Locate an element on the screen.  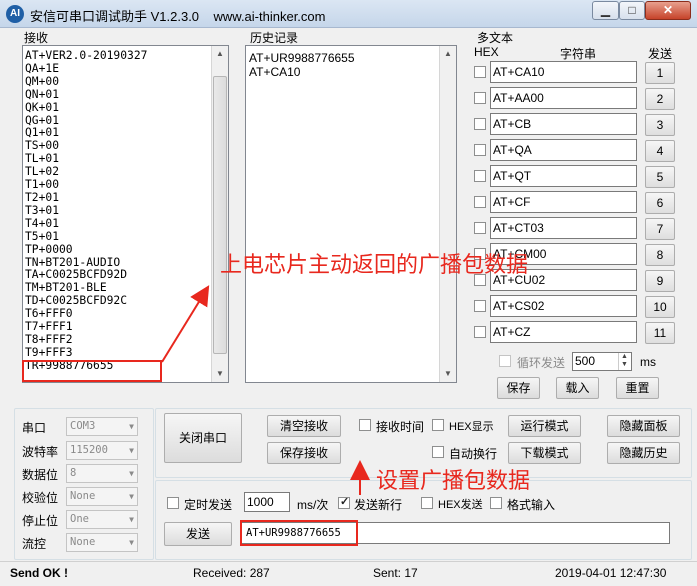
annotation-broadcast-text: 上电芯片主动返回的广播包数据 is located at coordinates (374, 264).